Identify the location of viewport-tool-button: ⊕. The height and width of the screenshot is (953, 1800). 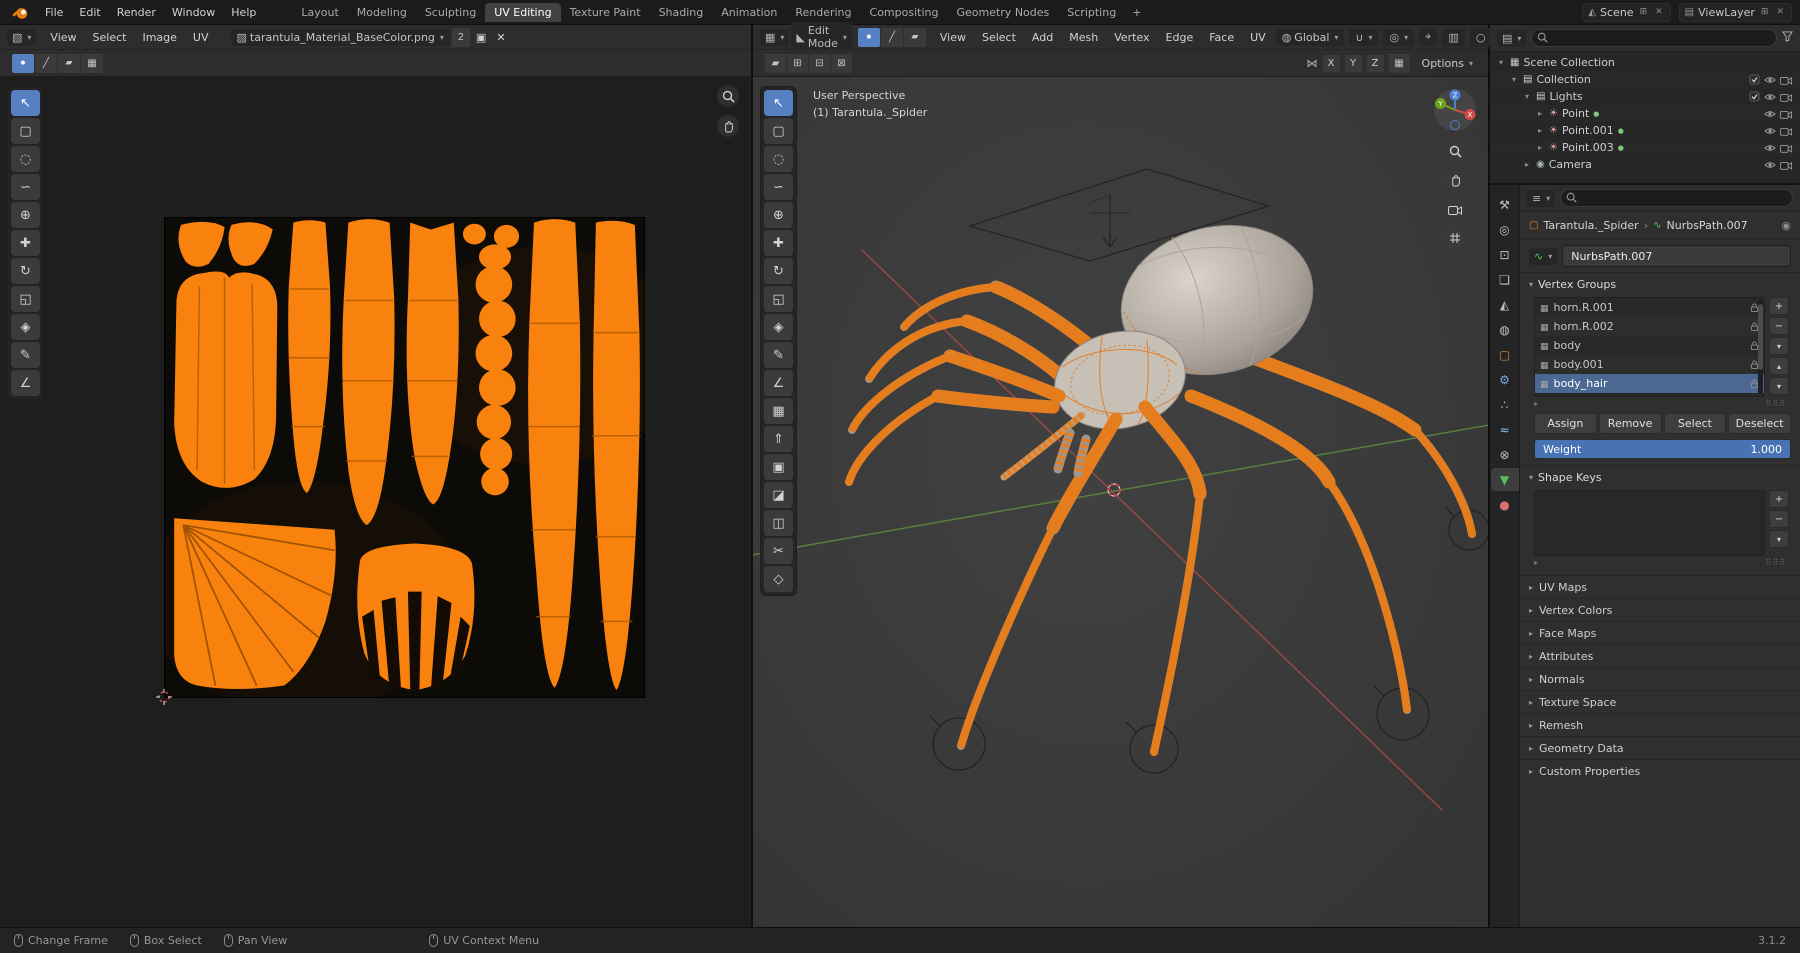
(778, 215).